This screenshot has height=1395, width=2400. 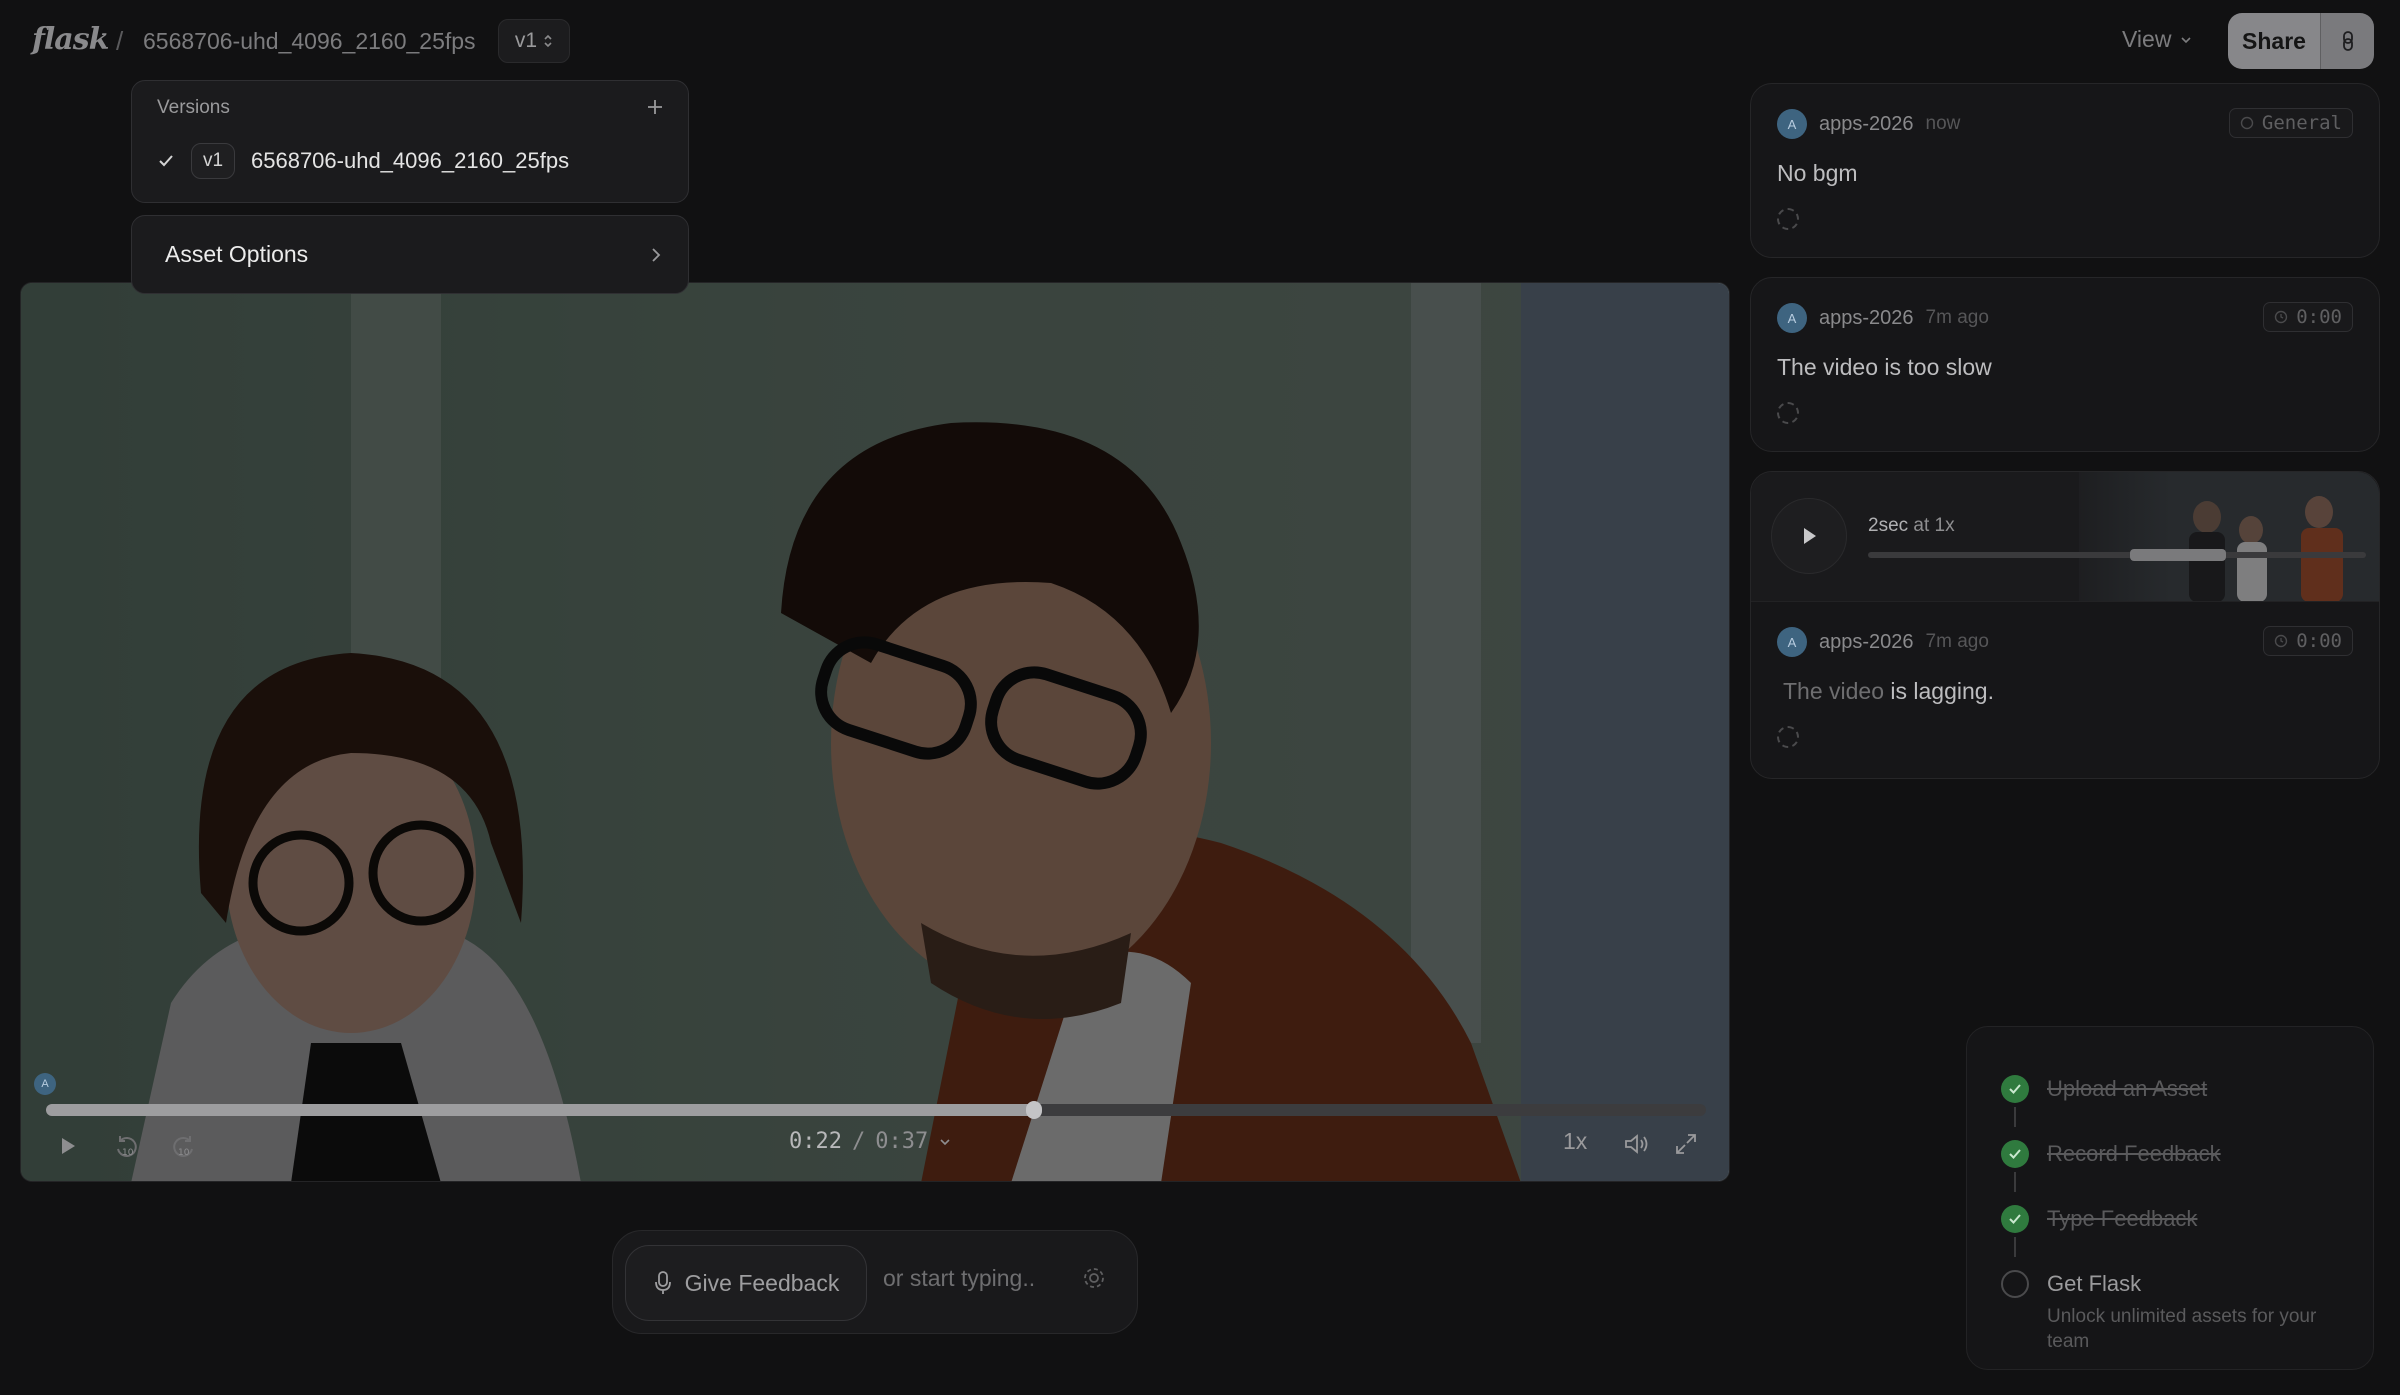 I want to click on comment-card: A apps-2026 now General No bgm, so click(x=2065, y=170).